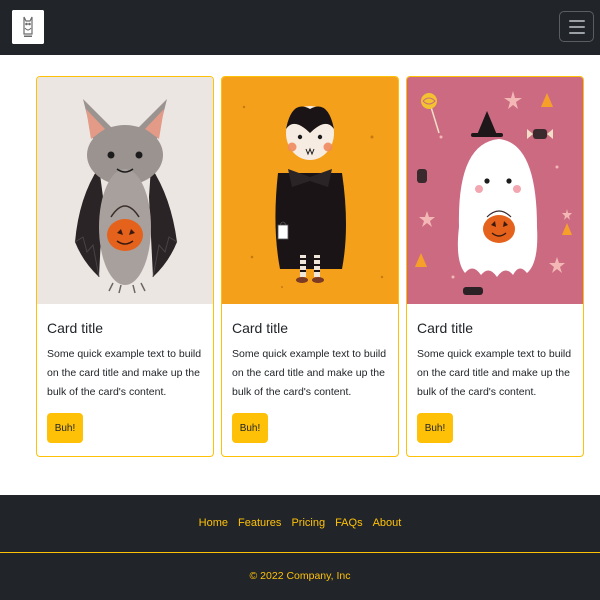 This screenshot has height=600, width=600. I want to click on footer-link-faqs: FAQs, so click(349, 523).